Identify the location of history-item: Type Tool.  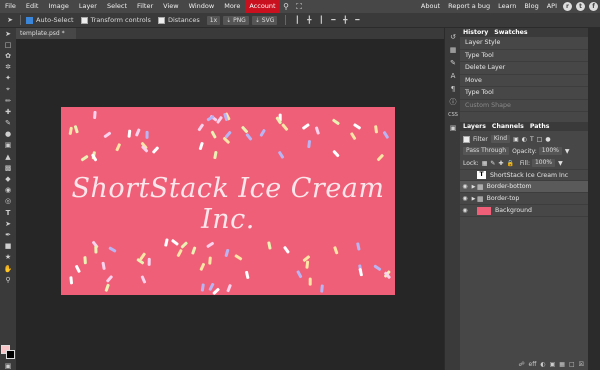
(524, 93).